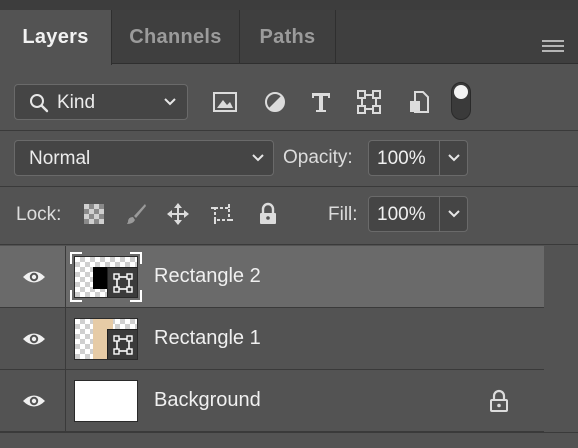  Describe the element at coordinates (343, 214) in the screenshot. I see `fill-label: Fill:` at that location.